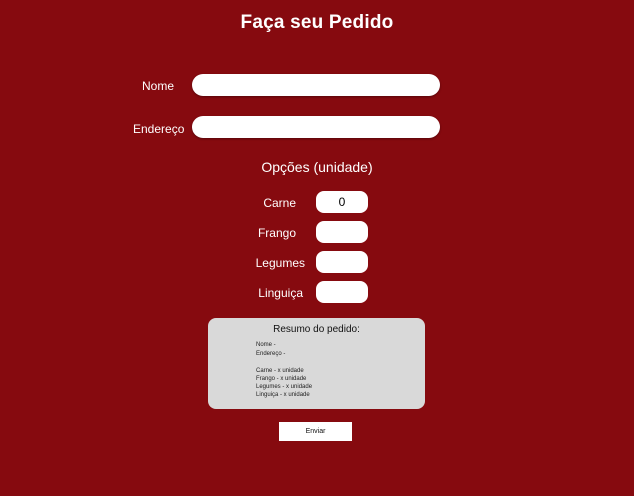 The width and height of the screenshot is (634, 496). I want to click on option-input-linguica, so click(342, 292).